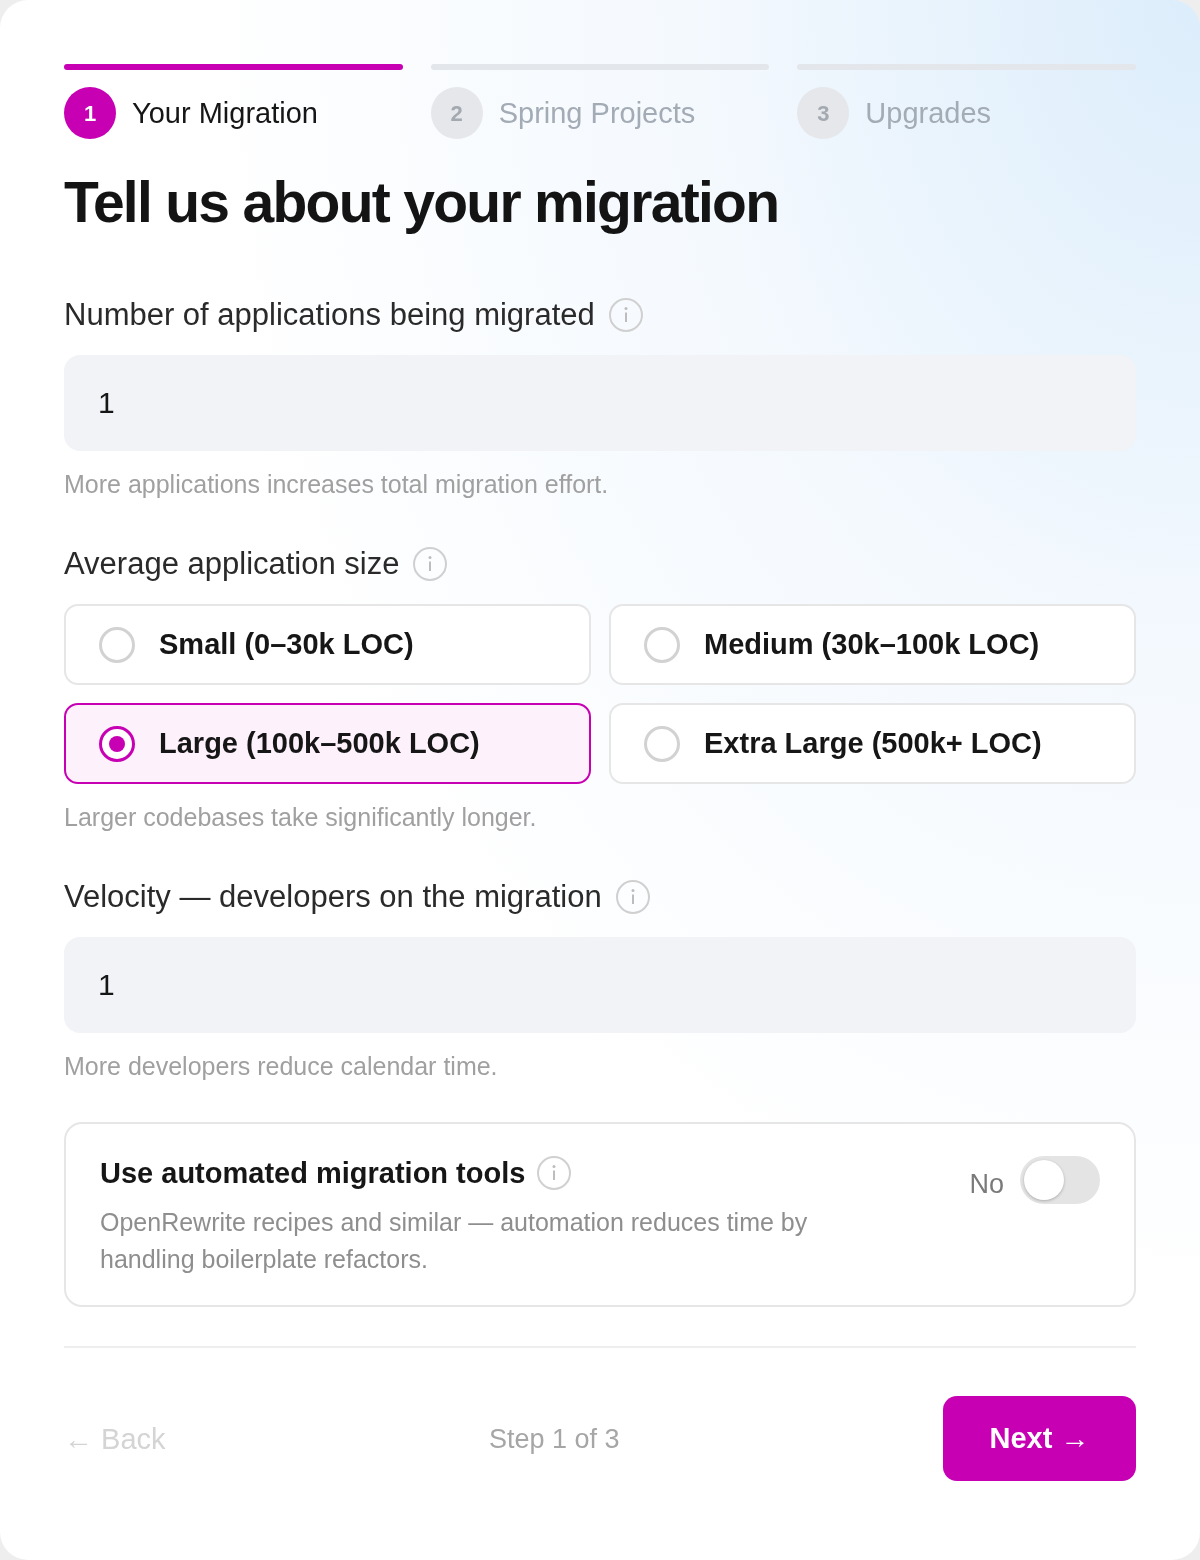 The width and height of the screenshot is (1200, 1560). I want to click on radio-option: Large (100k–500k LOC), so click(327, 743).